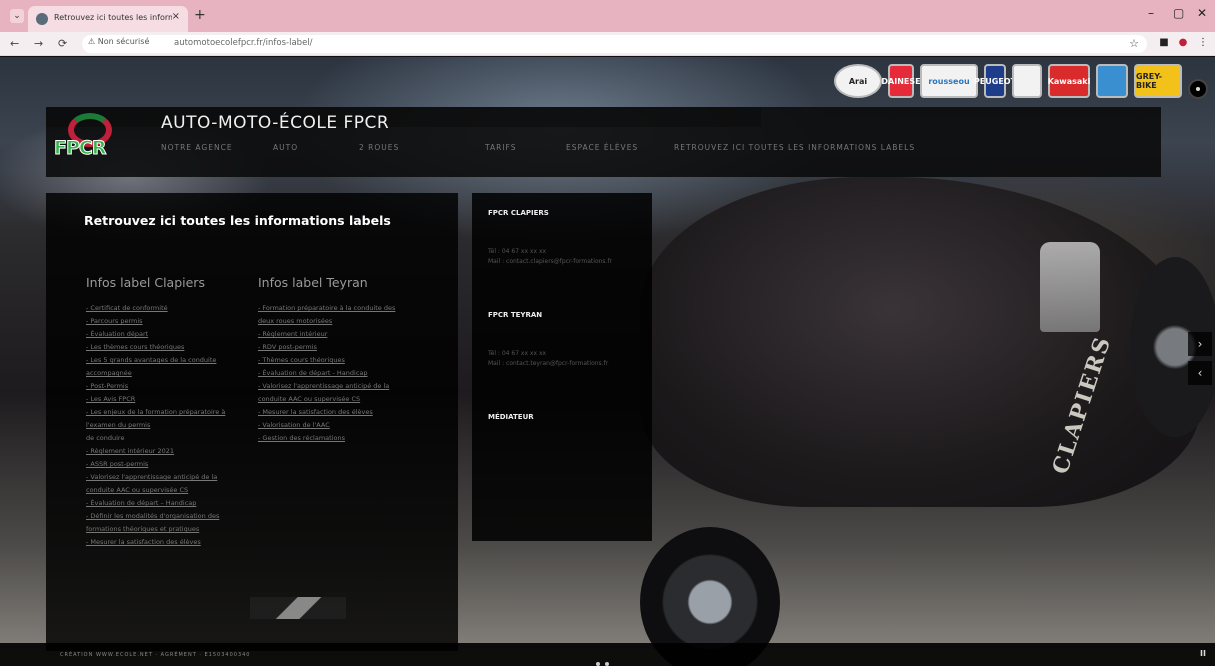 Image resolution: width=1215 pixels, height=666 pixels. I want to click on slider-pause-button: II, so click(1203, 653).